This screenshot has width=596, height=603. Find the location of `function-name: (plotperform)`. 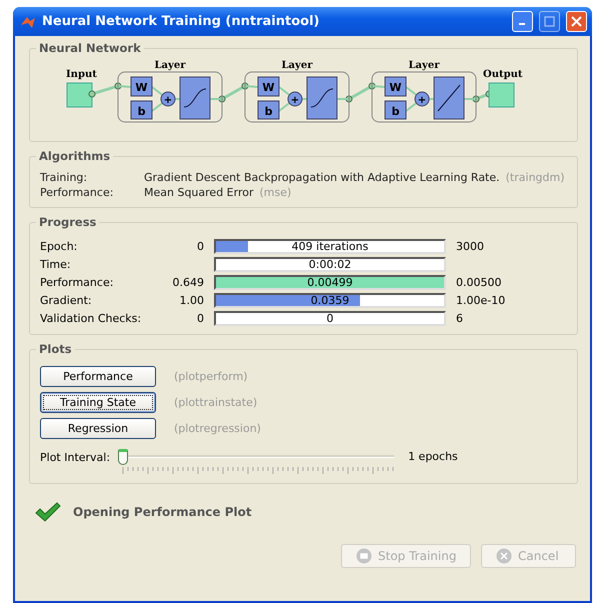

function-name: (plotperform) is located at coordinates (211, 376).